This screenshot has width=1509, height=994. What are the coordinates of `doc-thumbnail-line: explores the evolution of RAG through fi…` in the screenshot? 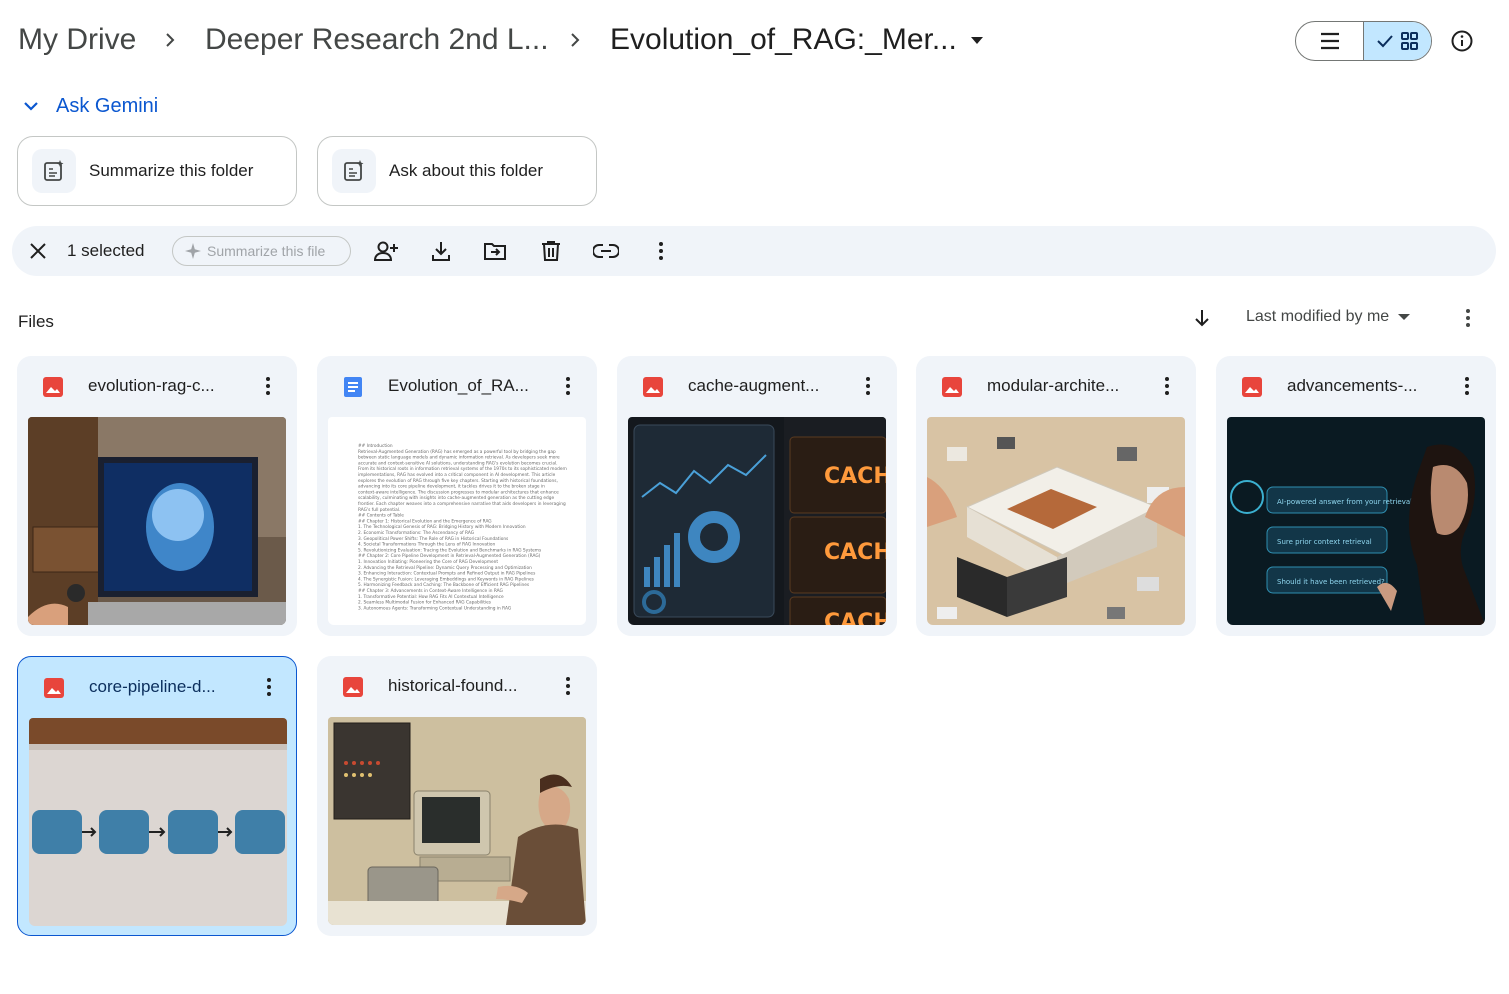 It's located at (458, 481).